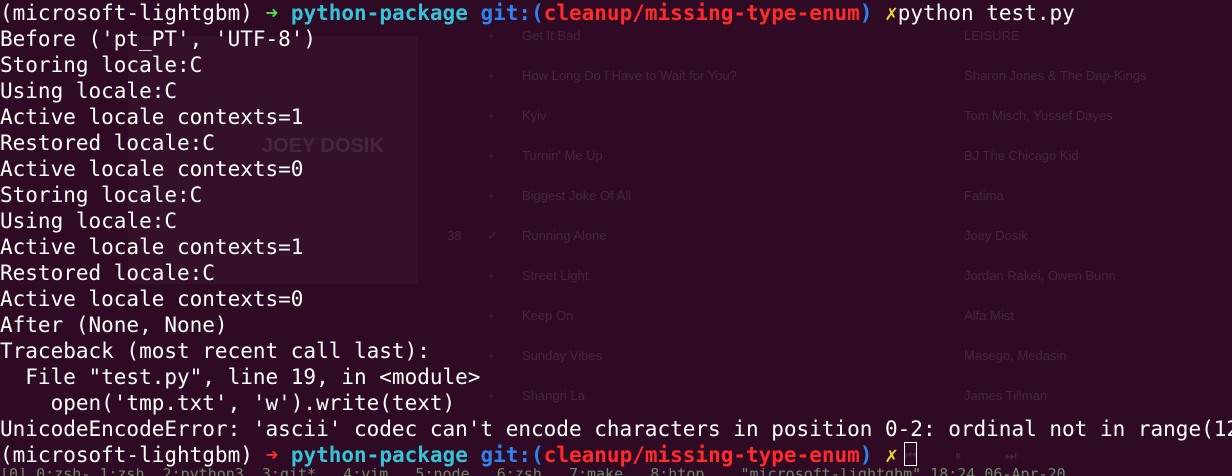 The image size is (1232, 476). I want to click on prompt-arrow-icon: ➜, so click(272, 13).